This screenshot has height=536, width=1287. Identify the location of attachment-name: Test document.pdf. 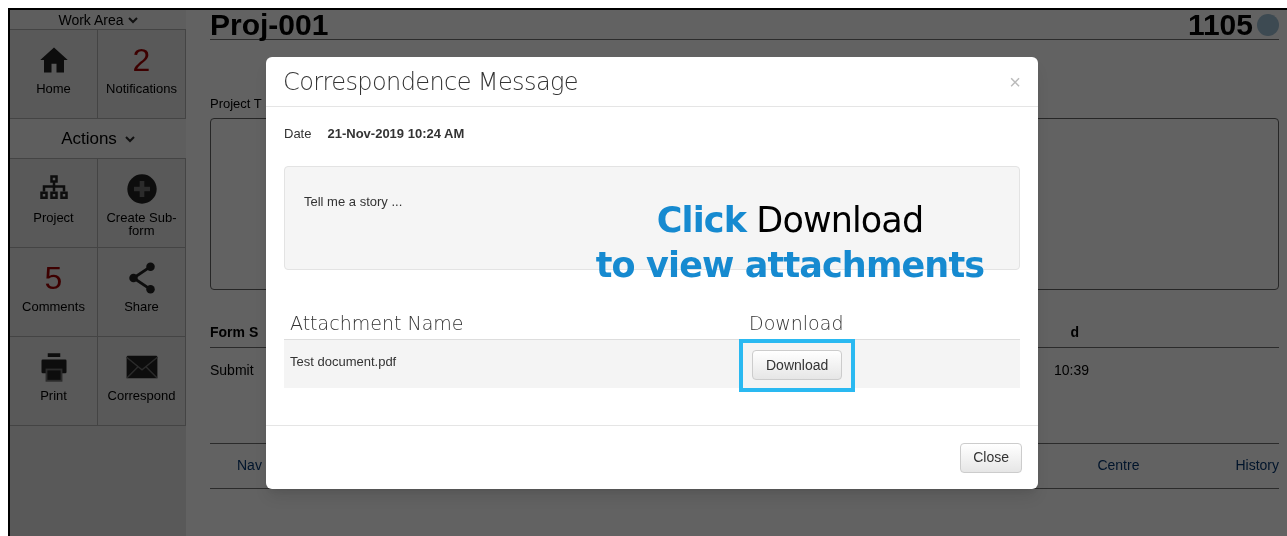
(344, 361).